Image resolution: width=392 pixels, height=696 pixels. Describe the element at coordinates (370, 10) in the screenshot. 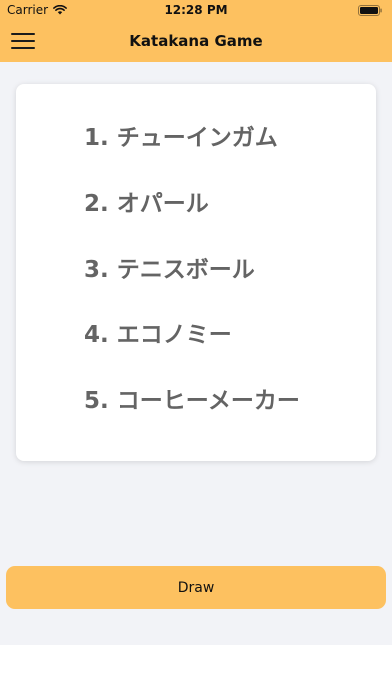

I see `battery-icon` at that location.